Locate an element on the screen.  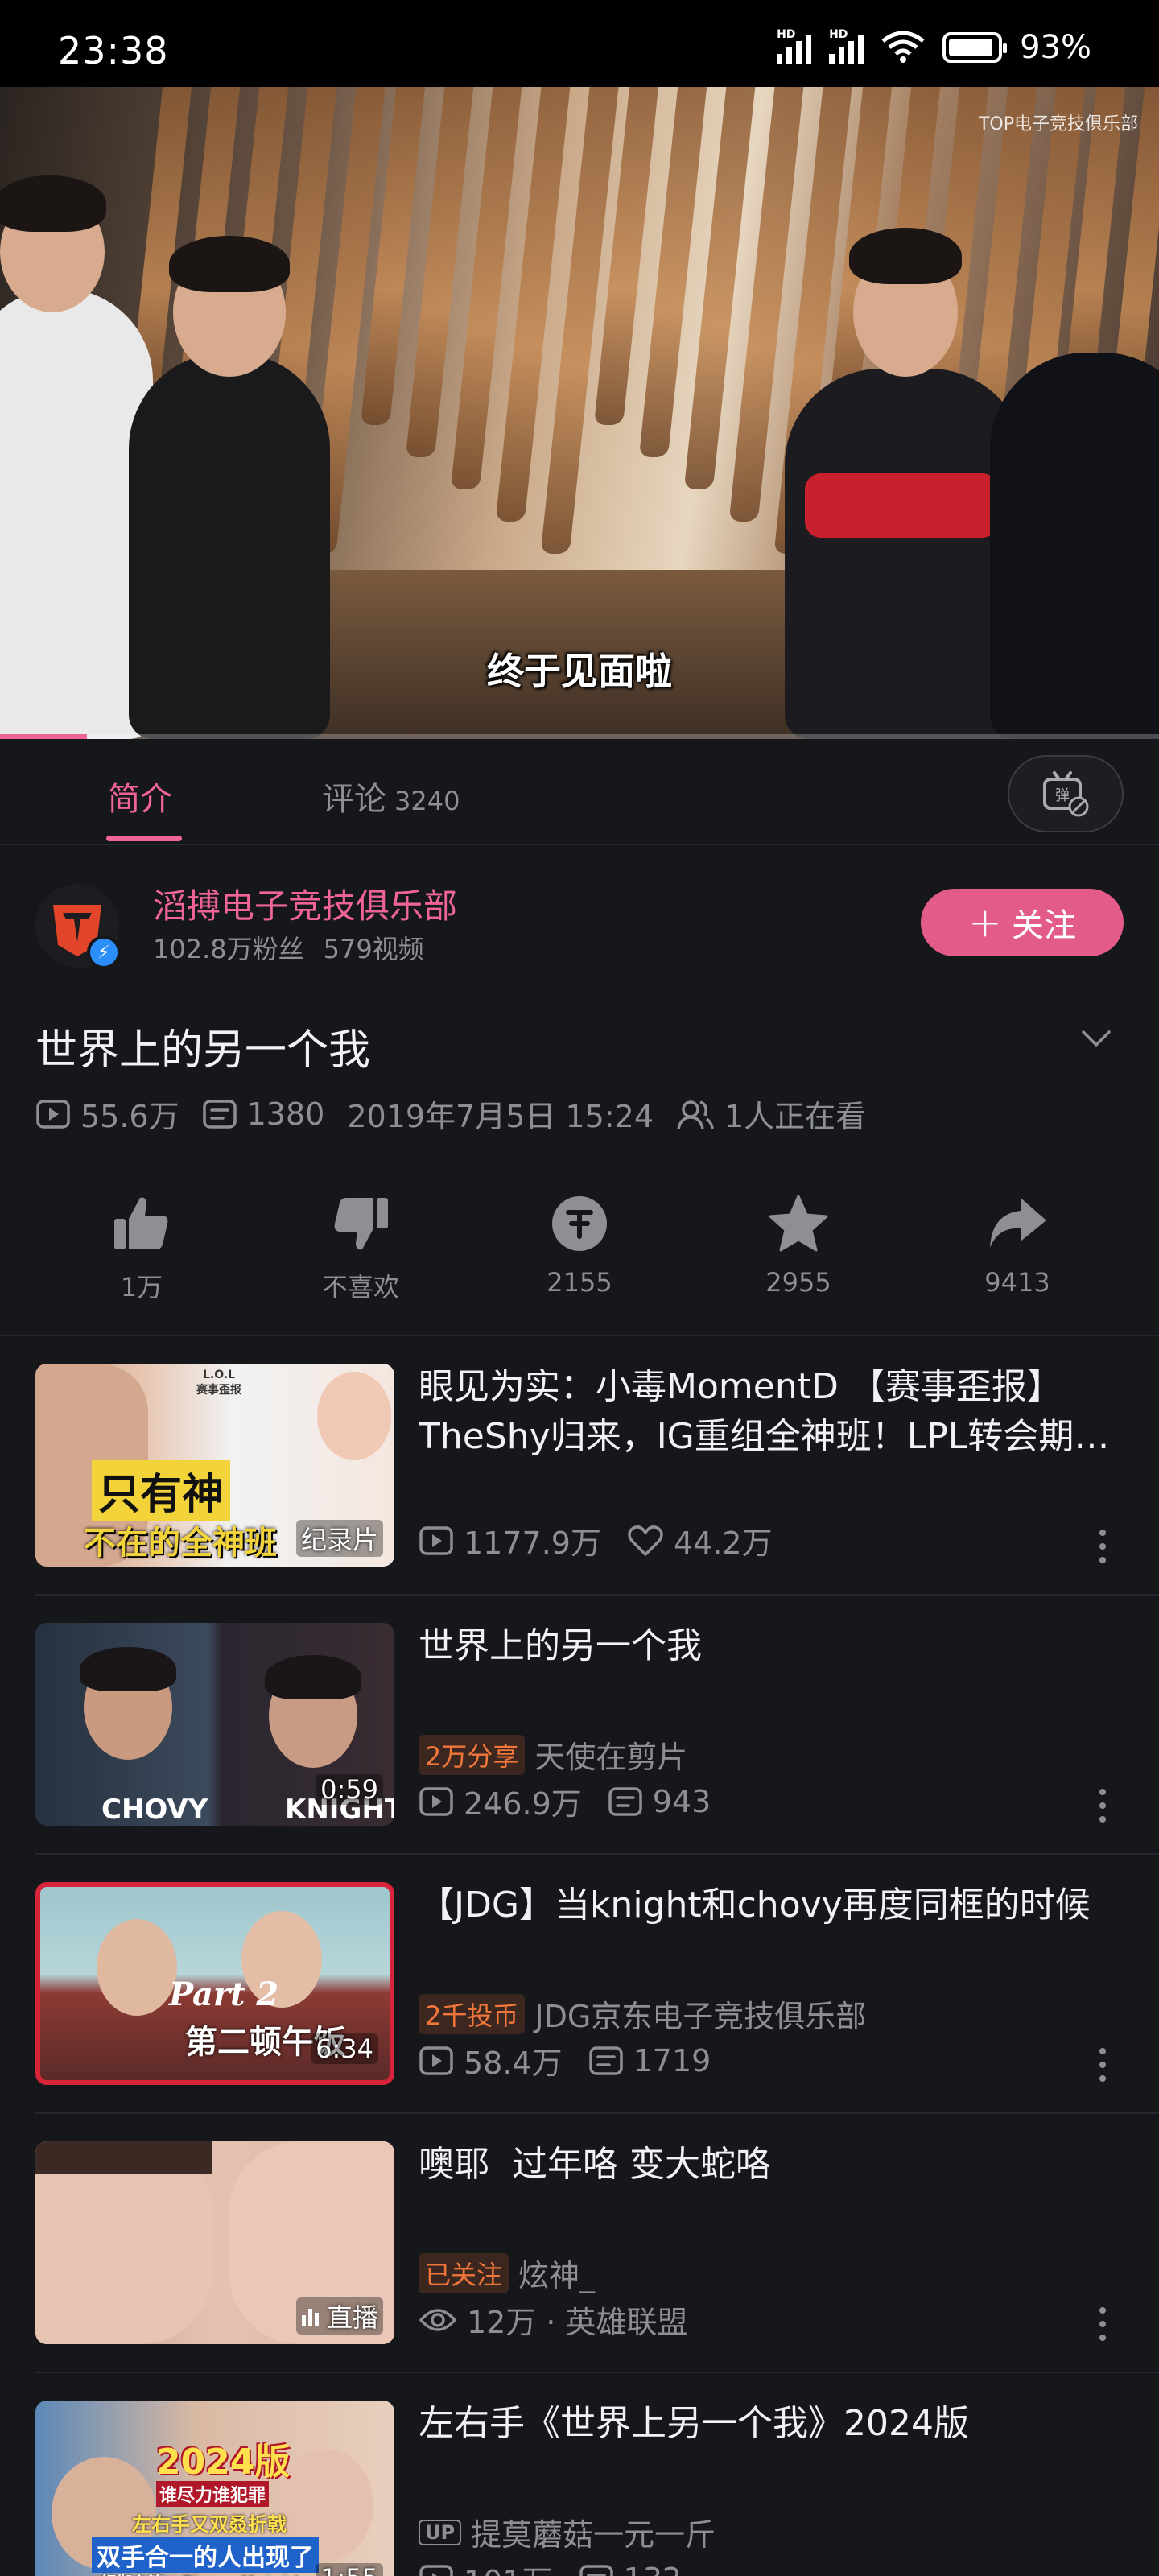
thumb-duration: 6:34 is located at coordinates (344, 2048).